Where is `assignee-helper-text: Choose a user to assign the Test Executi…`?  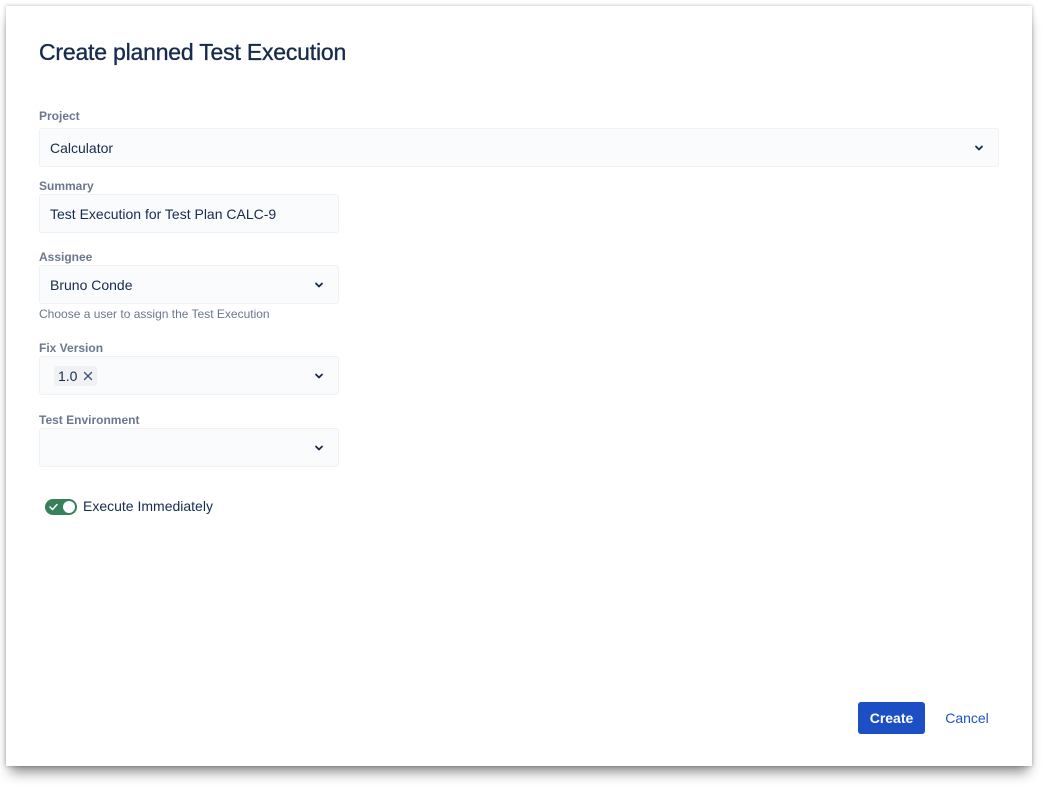 assignee-helper-text: Choose a user to assign the Test Executi… is located at coordinates (154, 314).